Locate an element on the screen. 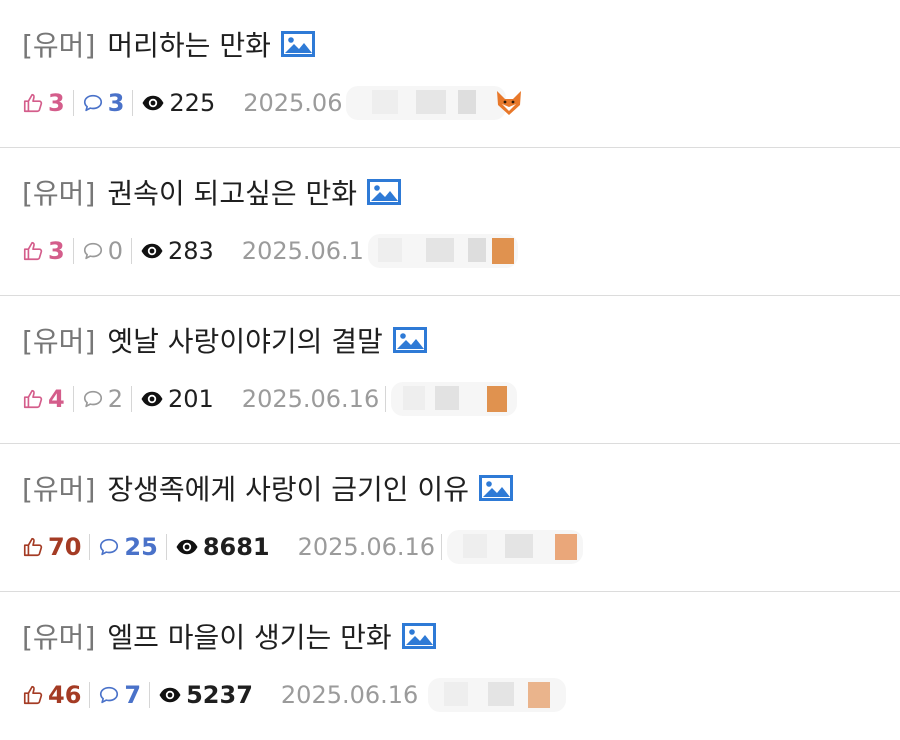 The height and width of the screenshot is (740, 900). post-title-row: [유머] 옛날 사랑이야기의 결말 is located at coordinates (224, 340).